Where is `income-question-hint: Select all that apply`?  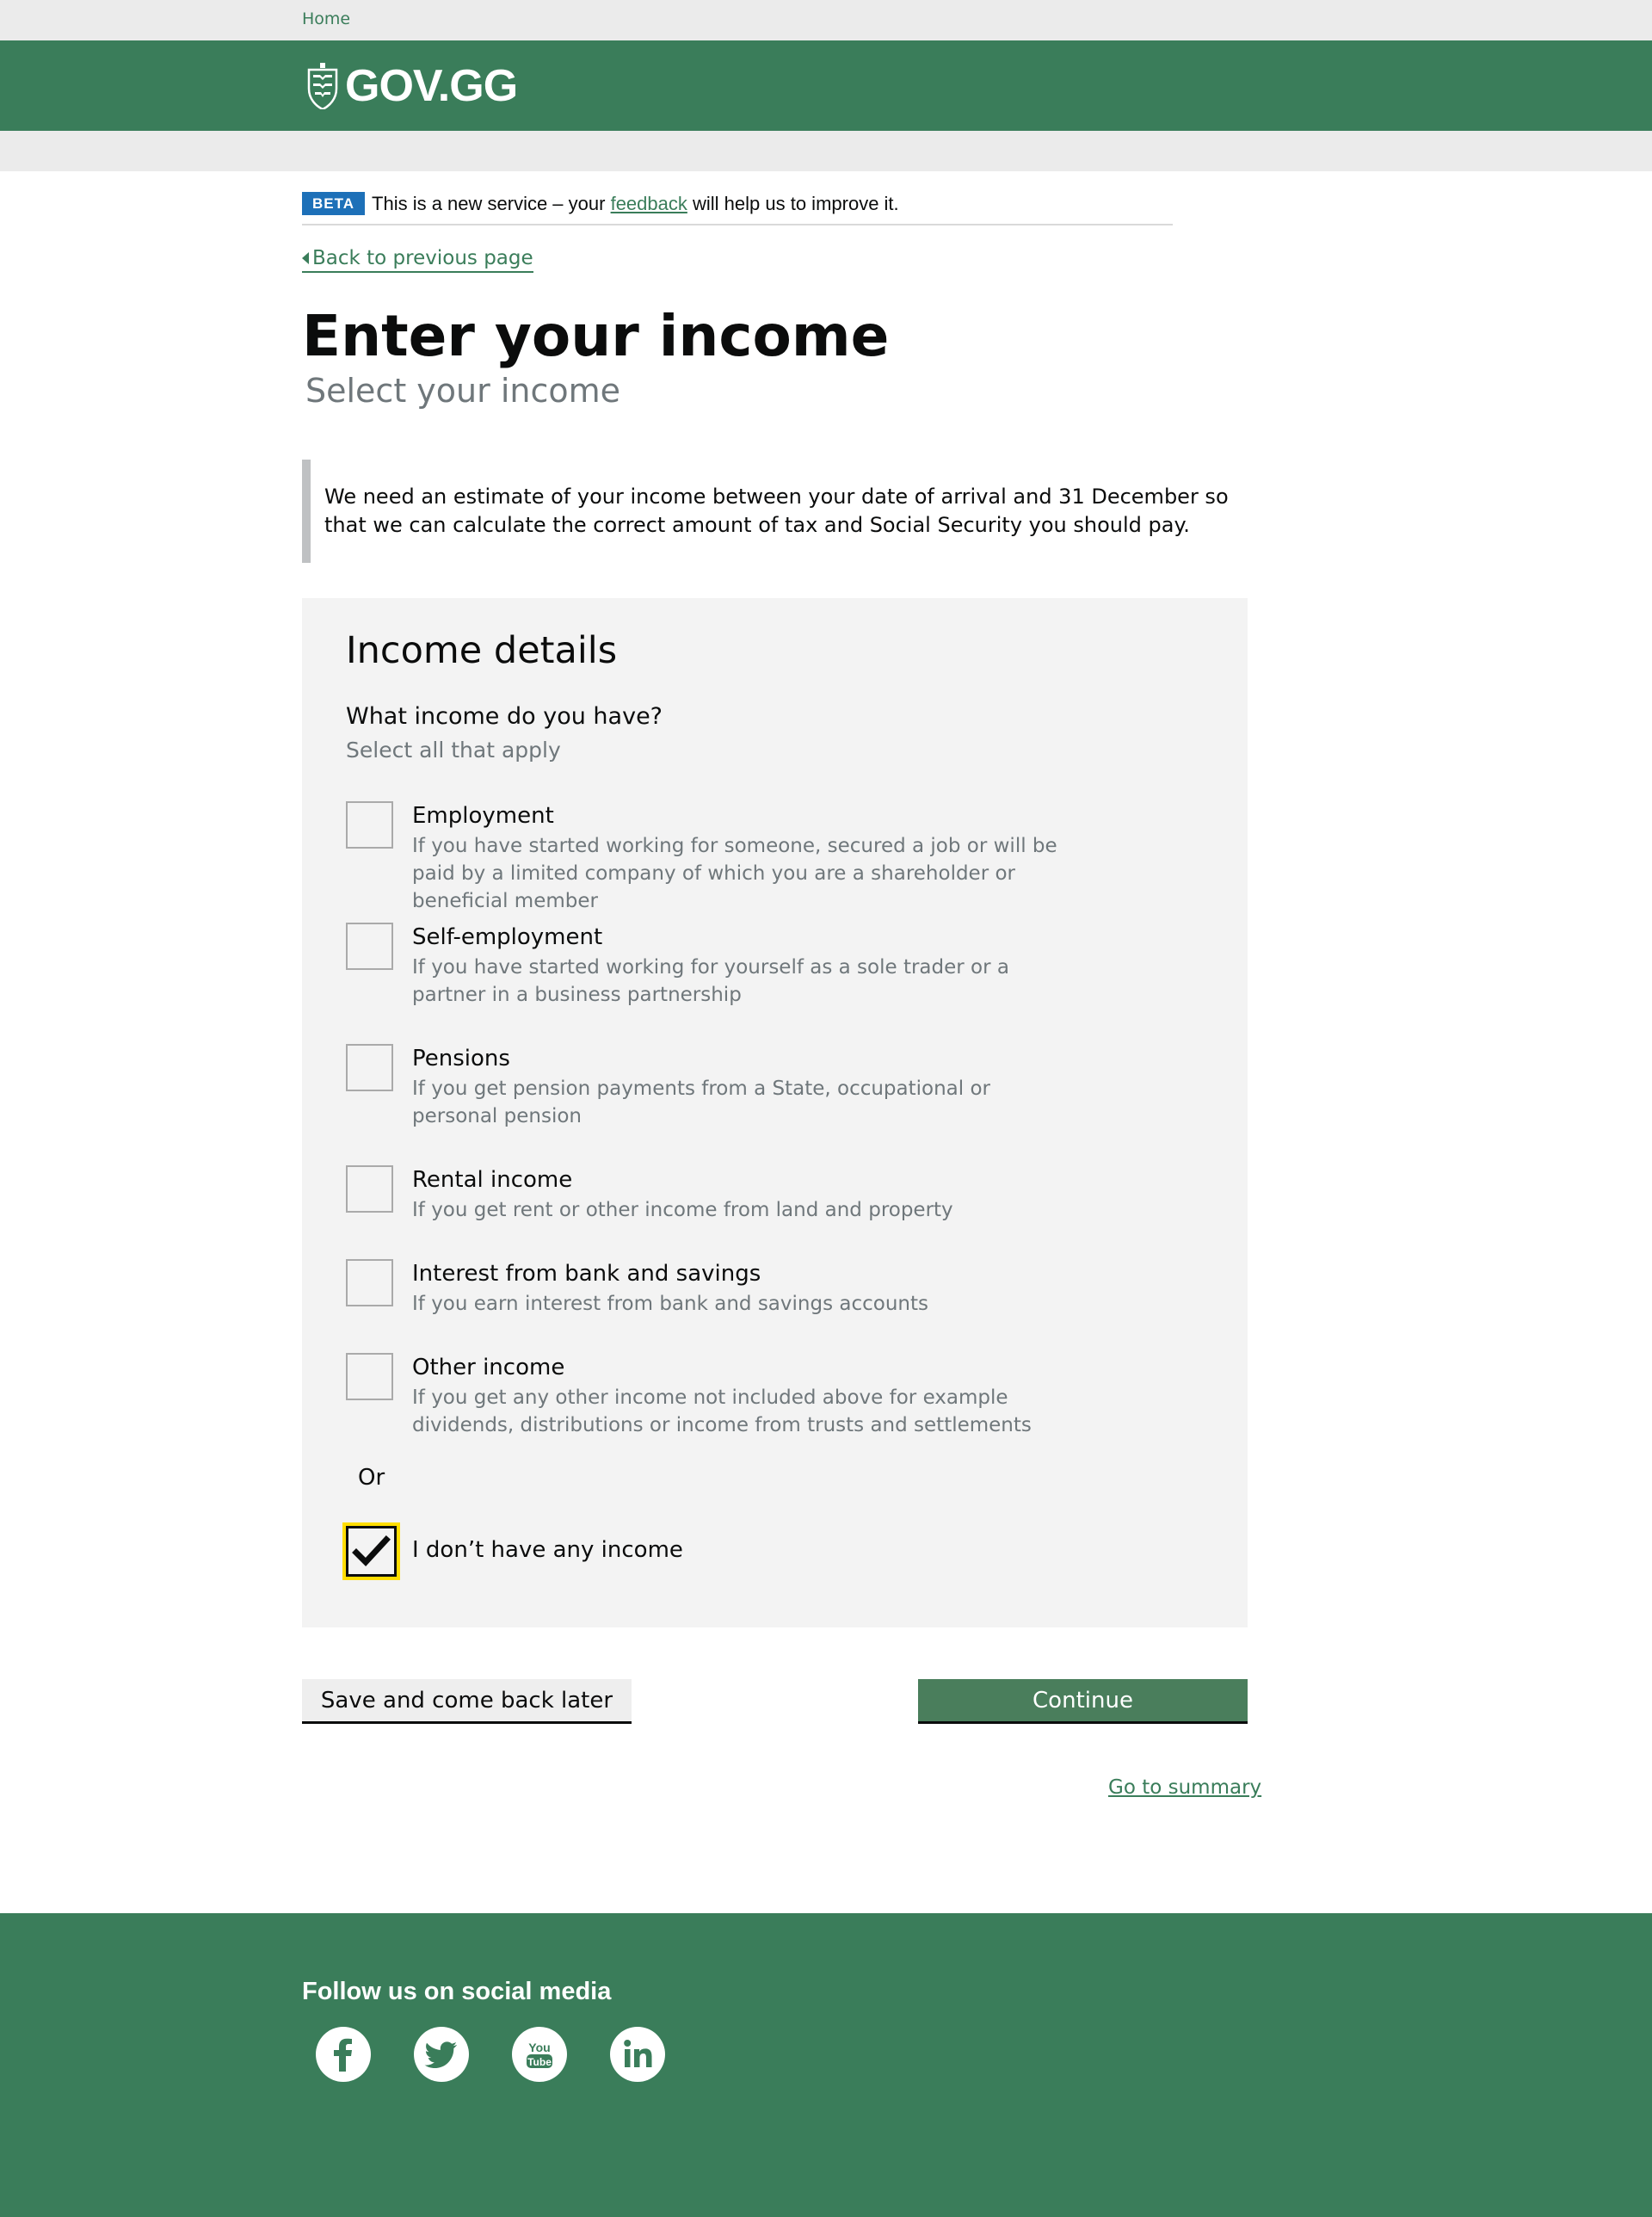
income-question-hint: Select all that apply is located at coordinates (454, 750).